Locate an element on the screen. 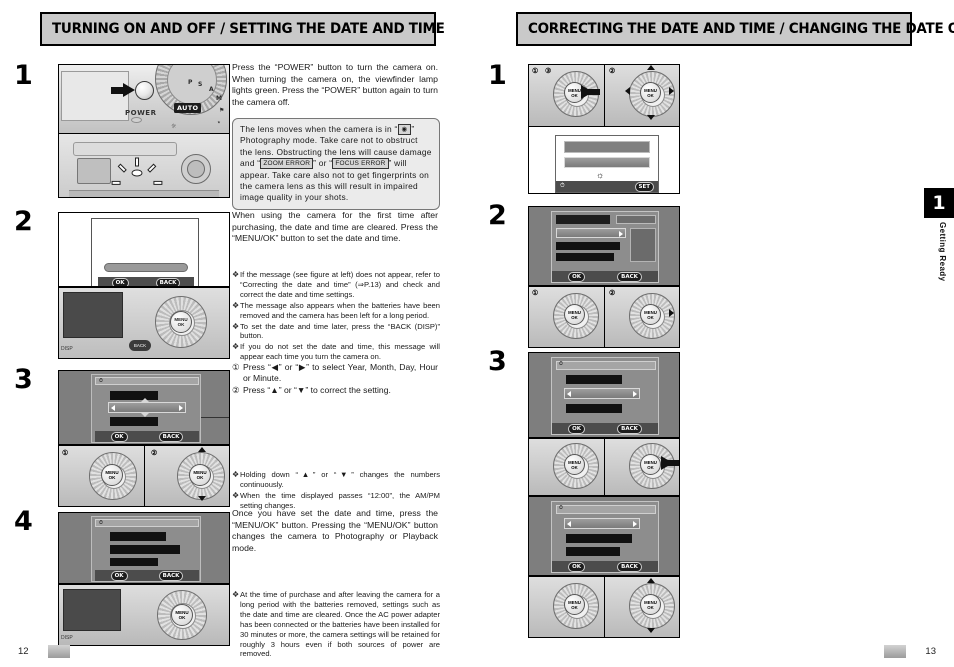 Image resolution: width=954 pixels, height=667 pixels. figure-camera-power: POWER AUTO S A P M ⚑ ⋆ ☼ is located at coordinates (144, 131).